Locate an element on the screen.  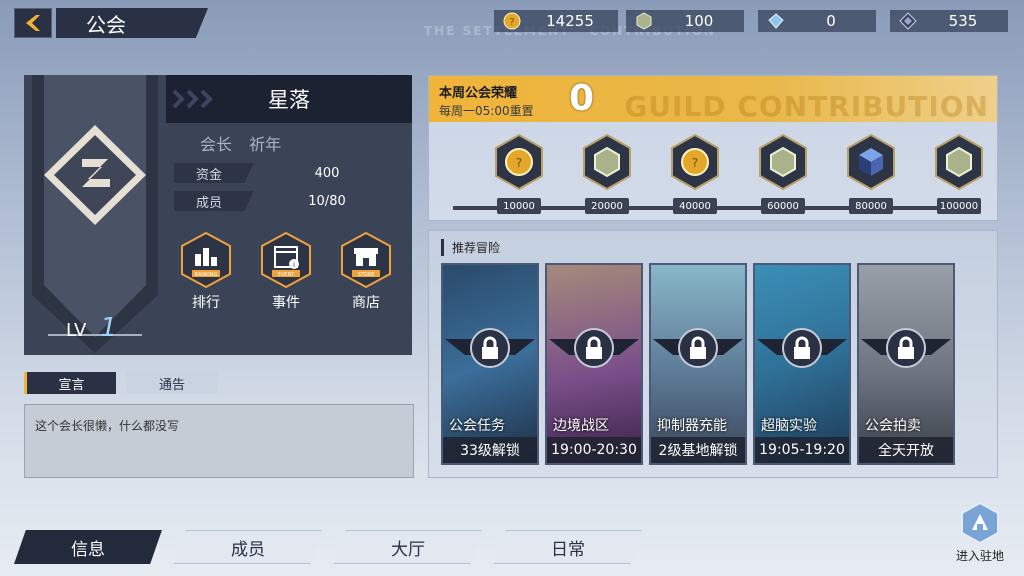
adventure-card-suppressor: 抑制器充能 2级基地解锁 is located at coordinates (698, 364).